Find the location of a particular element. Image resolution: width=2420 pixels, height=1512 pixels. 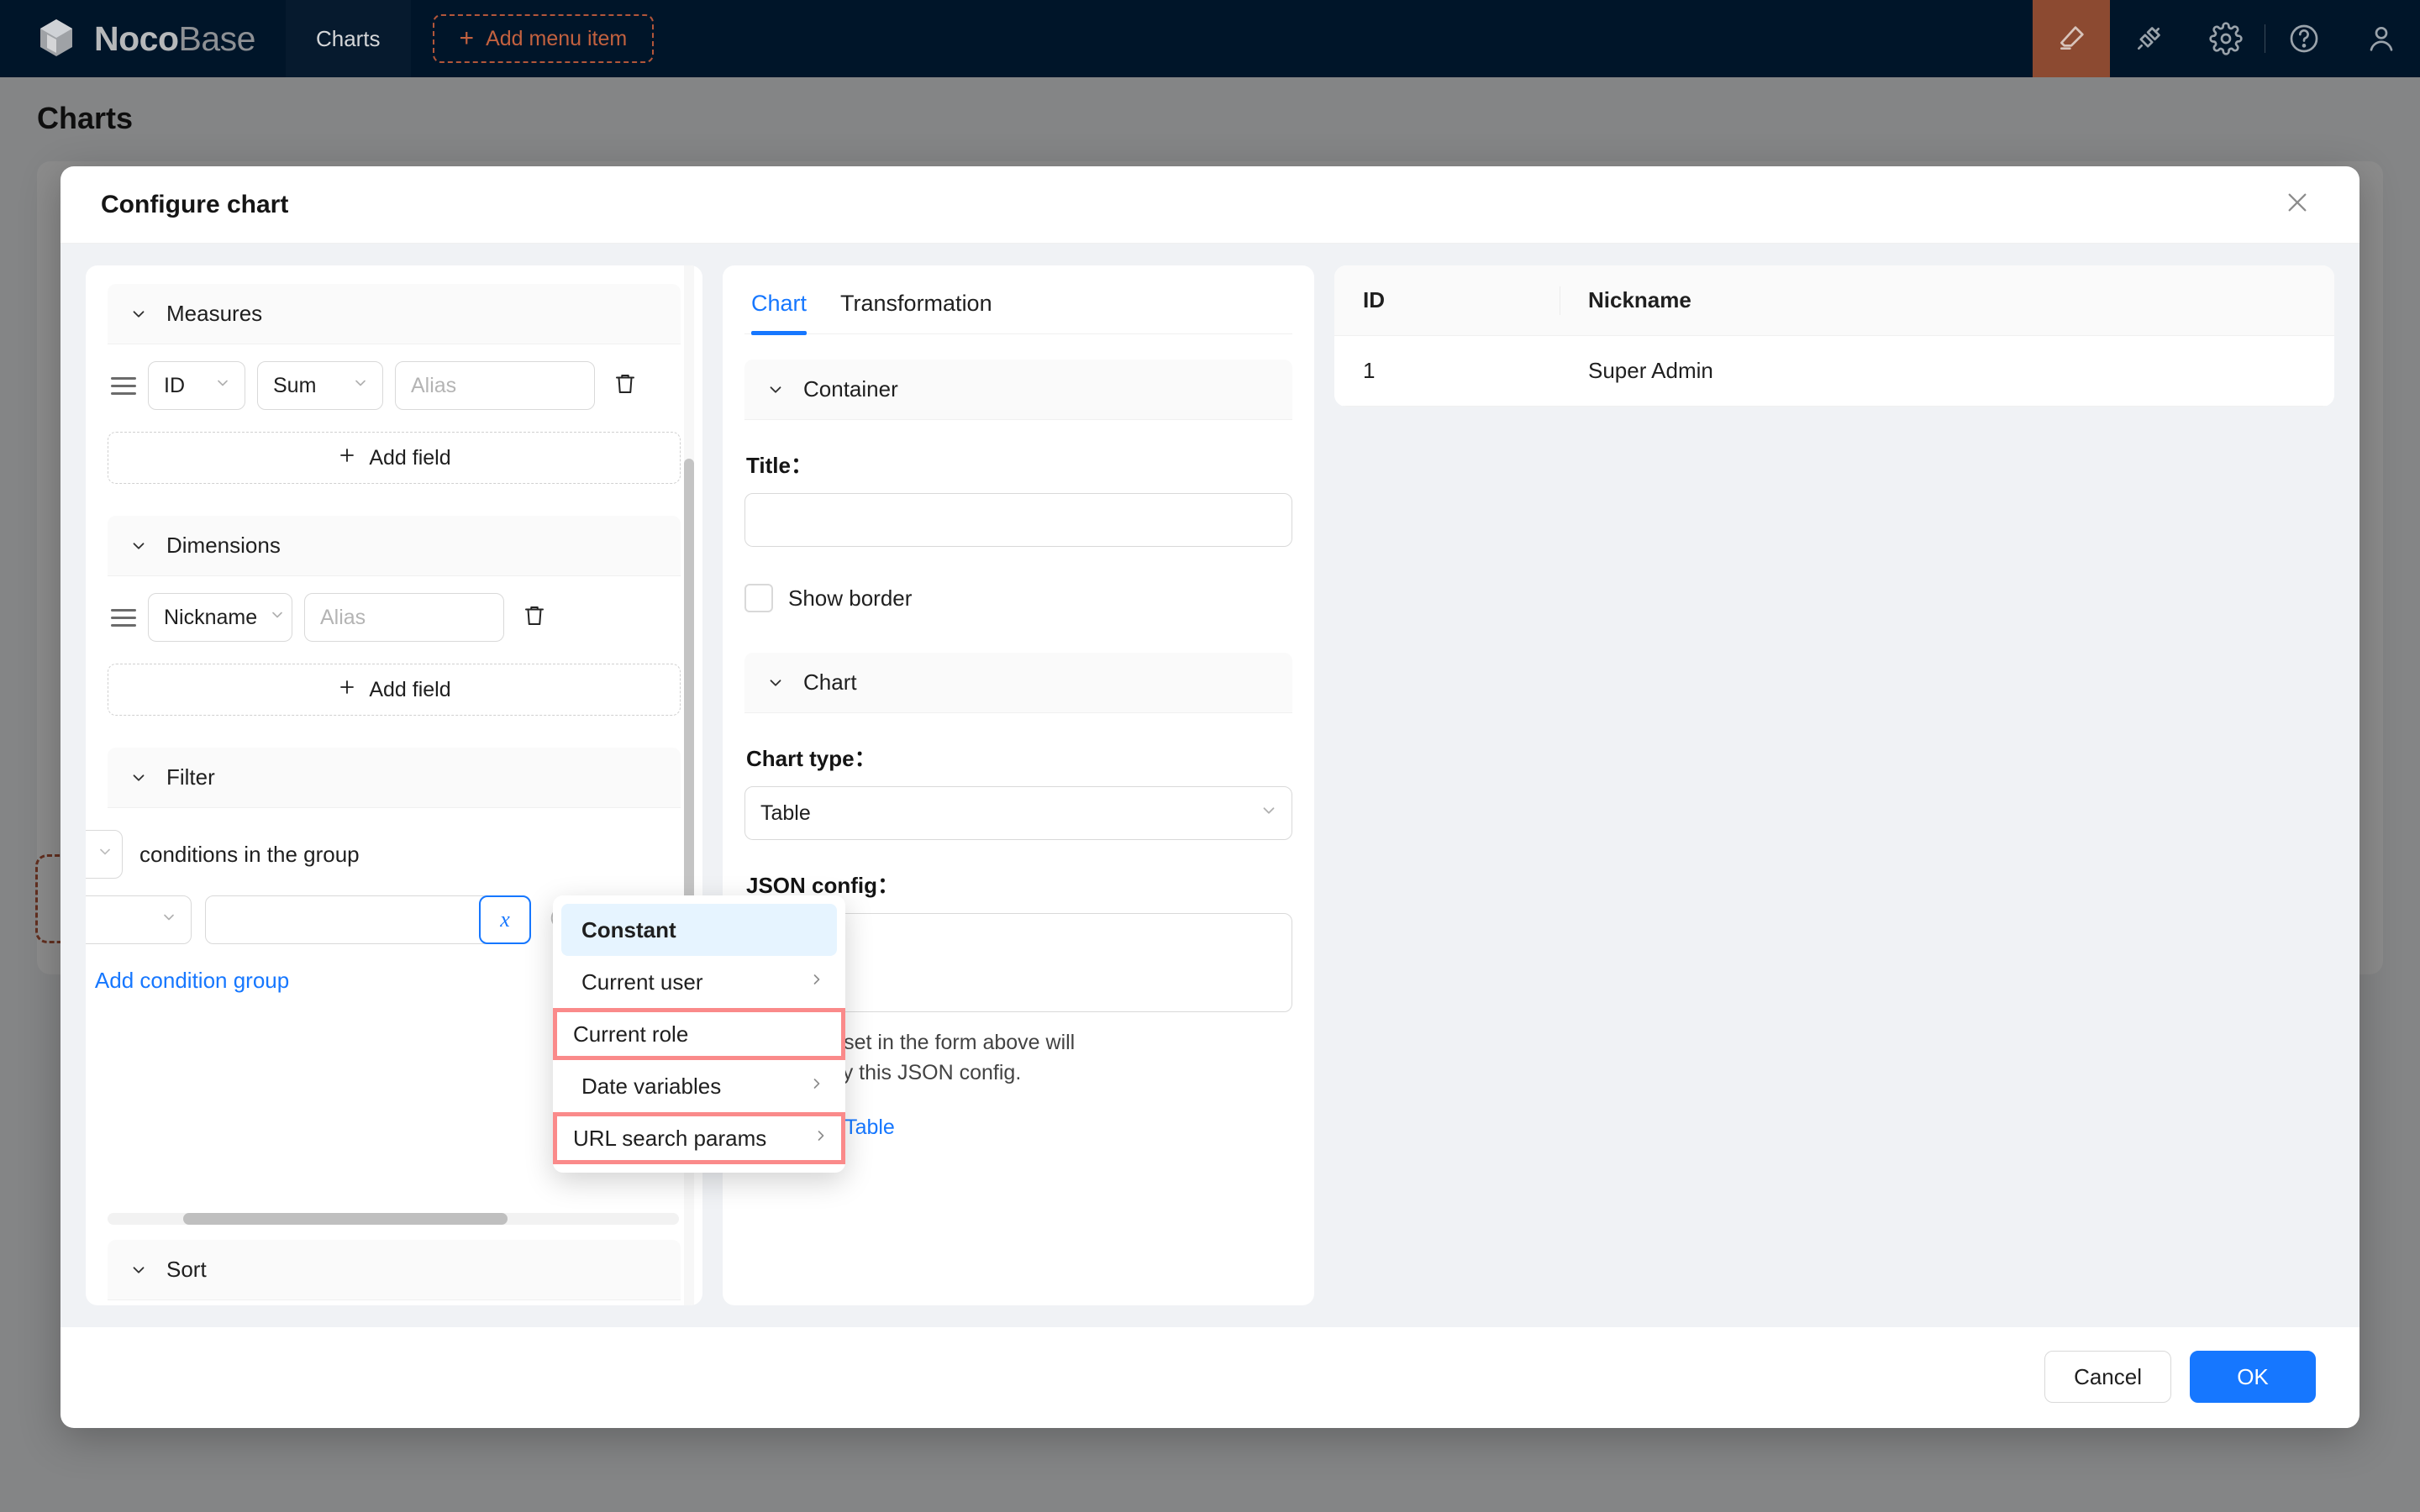

filter-operator-select: is is located at coordinates (139, 919).